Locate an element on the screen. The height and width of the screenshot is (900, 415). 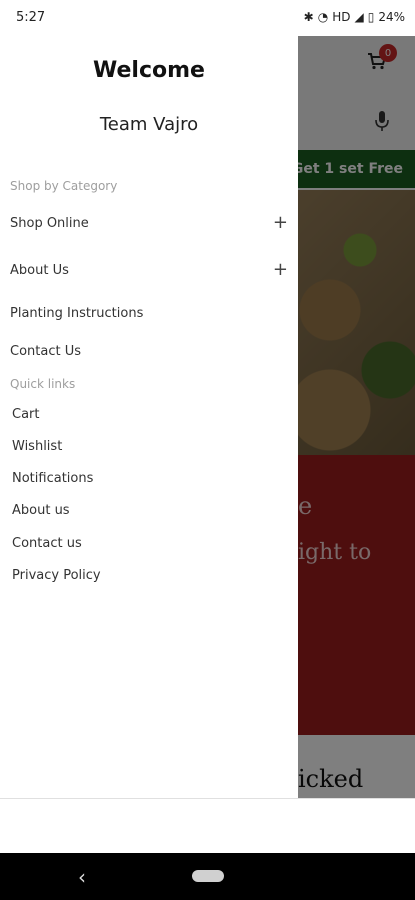
quick-link-cart: Cart is located at coordinates (26, 414).